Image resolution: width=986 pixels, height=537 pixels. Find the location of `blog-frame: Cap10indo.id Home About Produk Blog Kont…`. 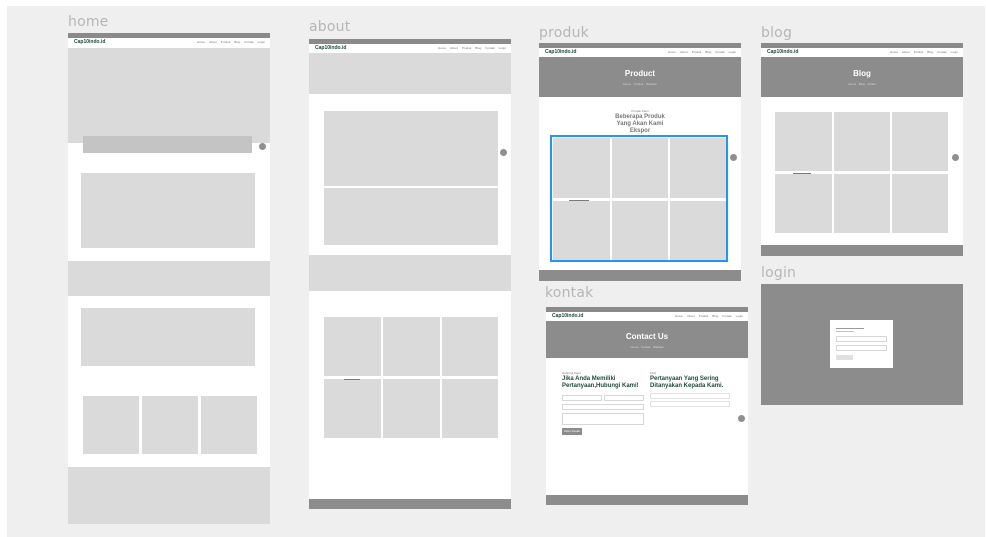

blog-frame: Cap10indo.id Home About Produk Blog Kont… is located at coordinates (862, 149).